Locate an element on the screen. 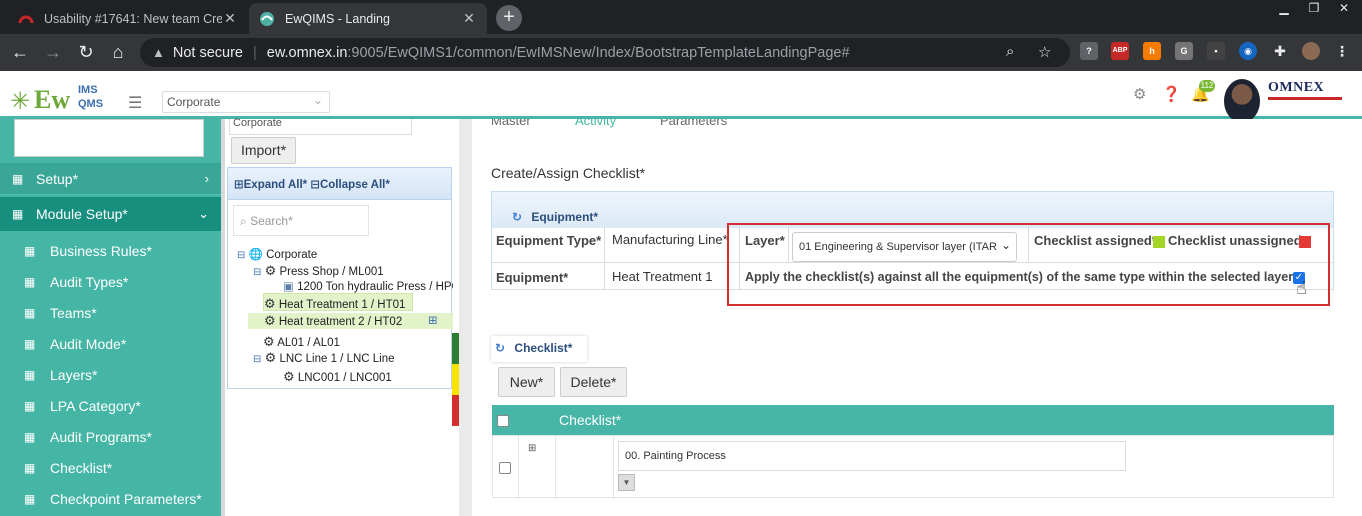 The width and height of the screenshot is (1362, 516). tree-search-input: ⌕ Search* is located at coordinates (301, 220).